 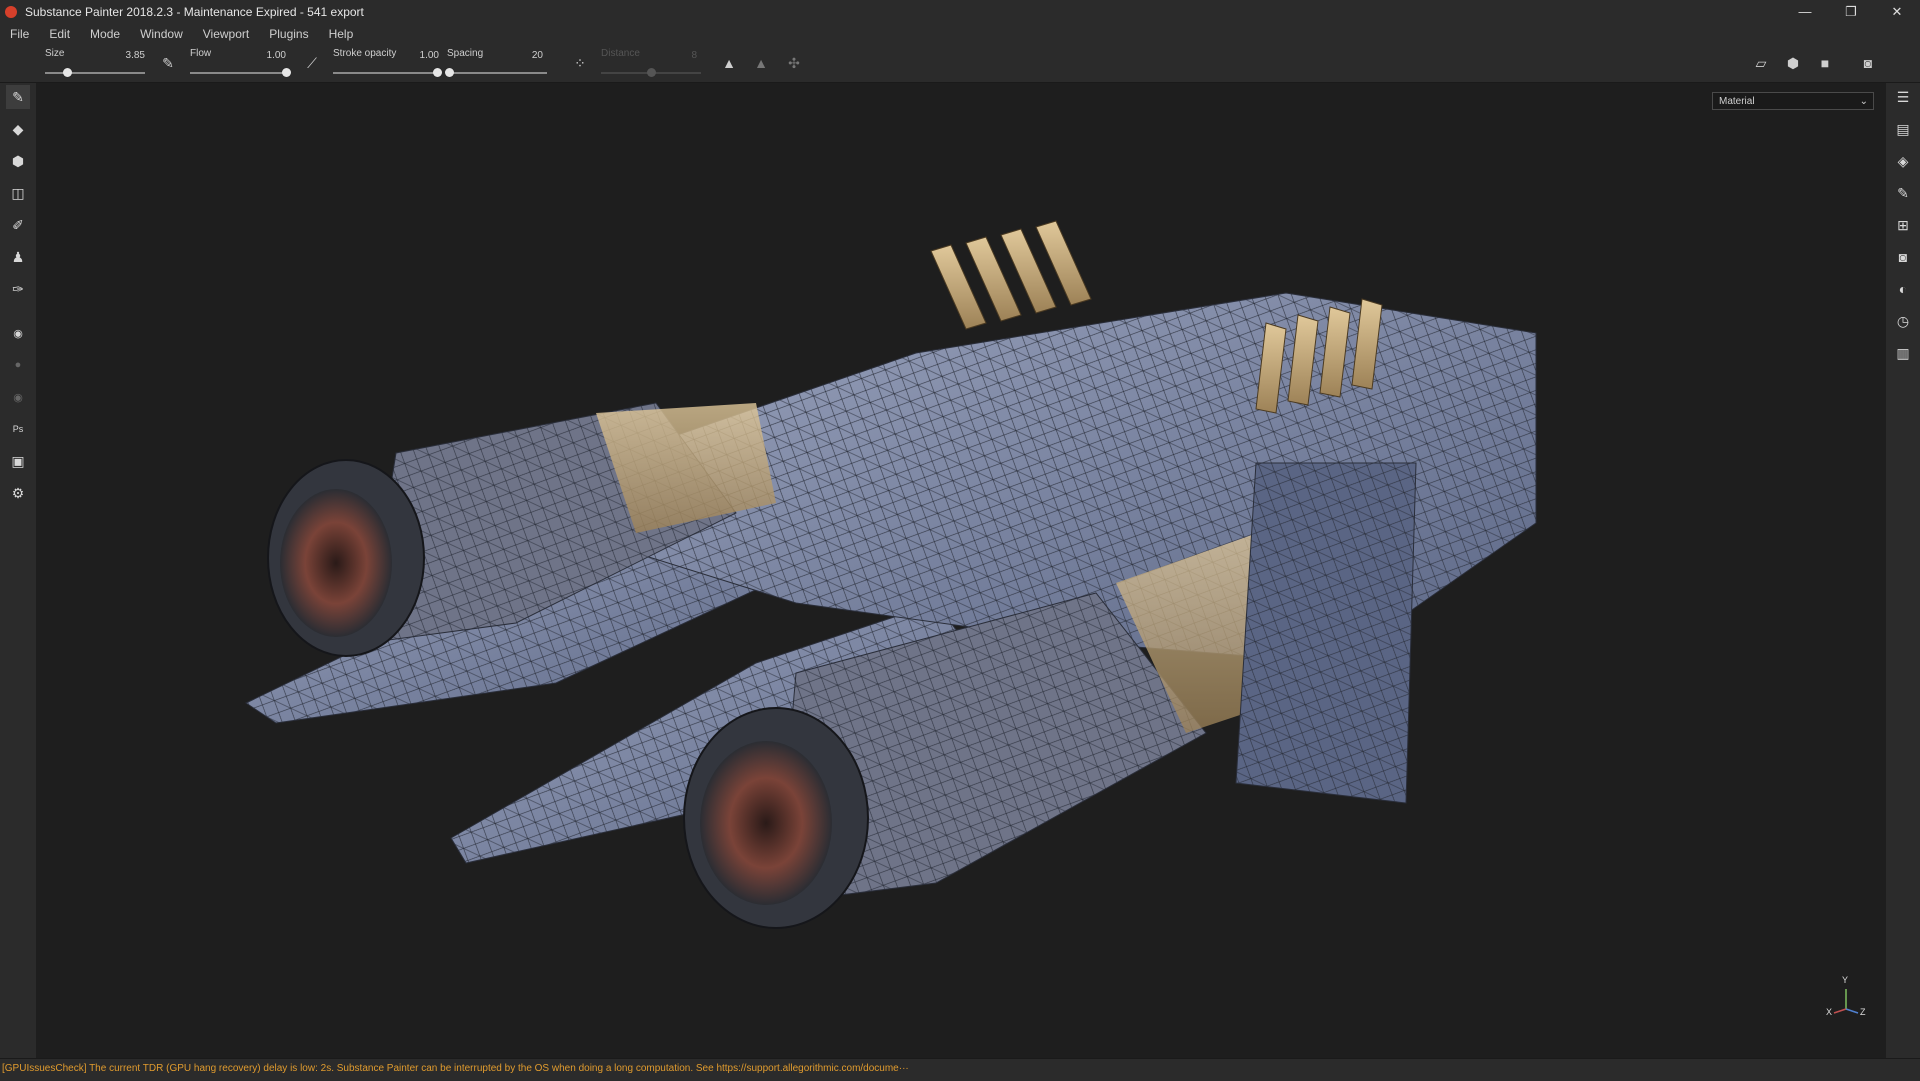 I want to click on menu-mode: Mode, so click(x=105, y=34).